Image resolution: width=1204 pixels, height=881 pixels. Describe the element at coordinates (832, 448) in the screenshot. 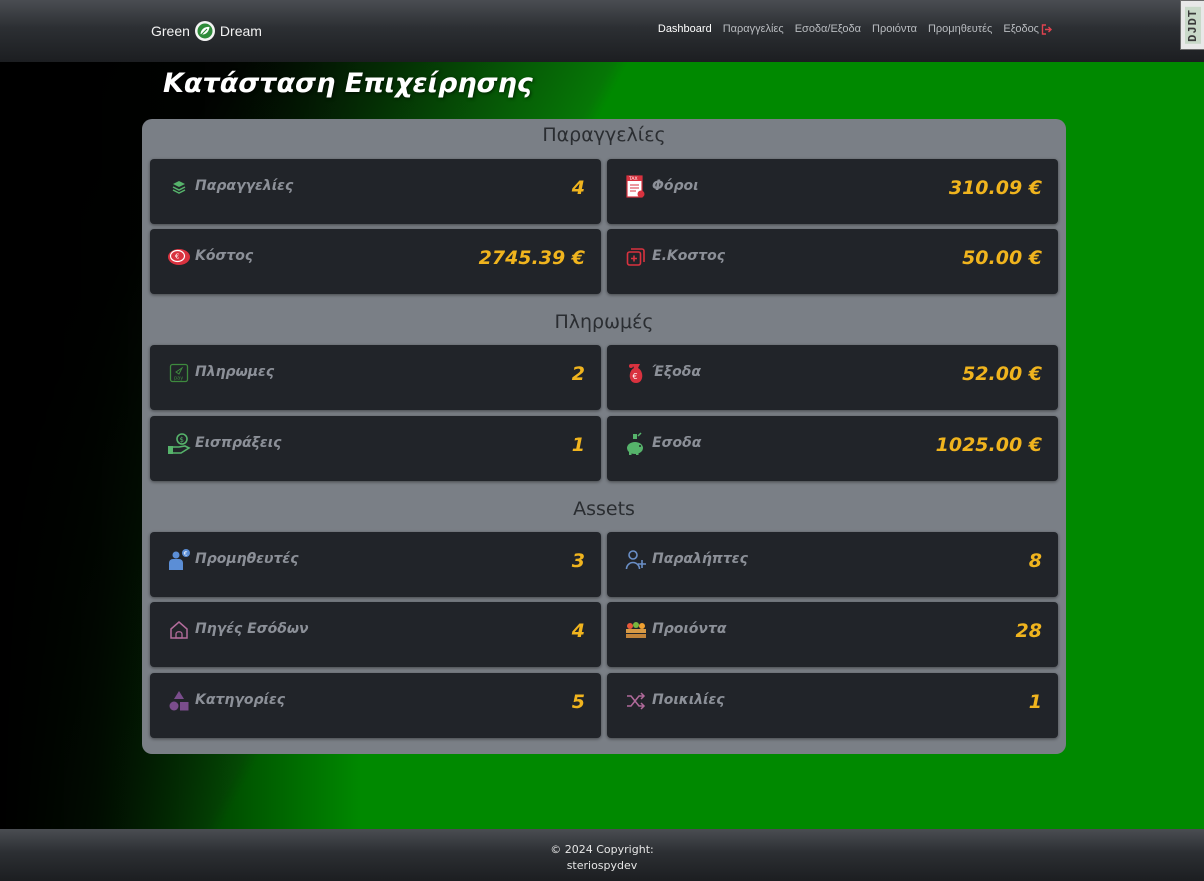

I see `card-income: Εσοδα 1025.00 €` at that location.